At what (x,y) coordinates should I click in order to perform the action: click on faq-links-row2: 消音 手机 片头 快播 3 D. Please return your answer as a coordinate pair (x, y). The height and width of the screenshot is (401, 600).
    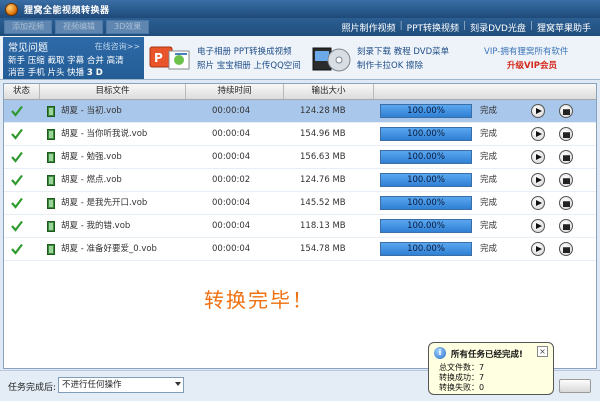
    Looking at the image, I should click on (55, 72).